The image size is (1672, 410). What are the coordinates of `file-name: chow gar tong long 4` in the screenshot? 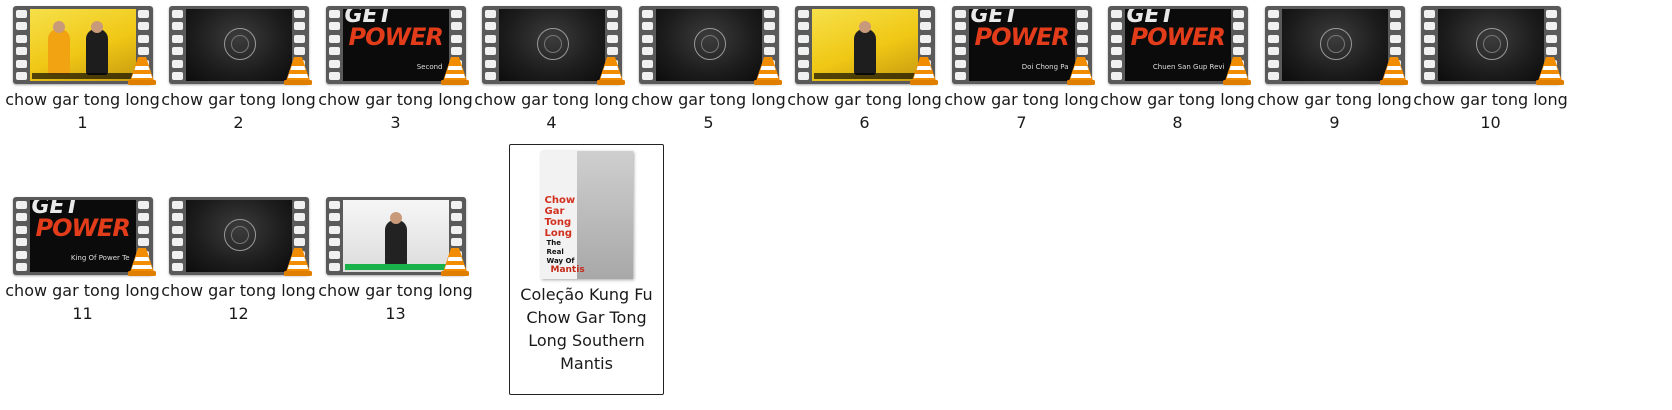 It's located at (551, 111).